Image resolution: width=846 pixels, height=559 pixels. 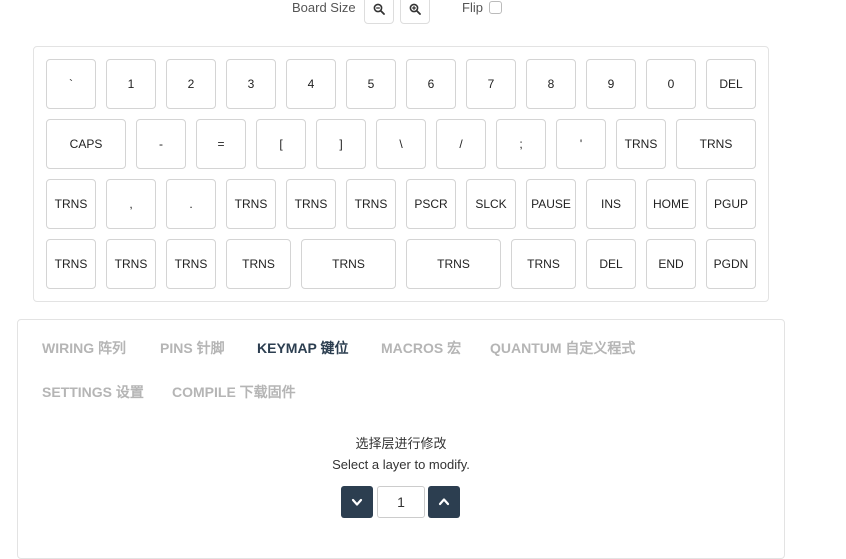 I want to click on key: 9, so click(x=611, y=84).